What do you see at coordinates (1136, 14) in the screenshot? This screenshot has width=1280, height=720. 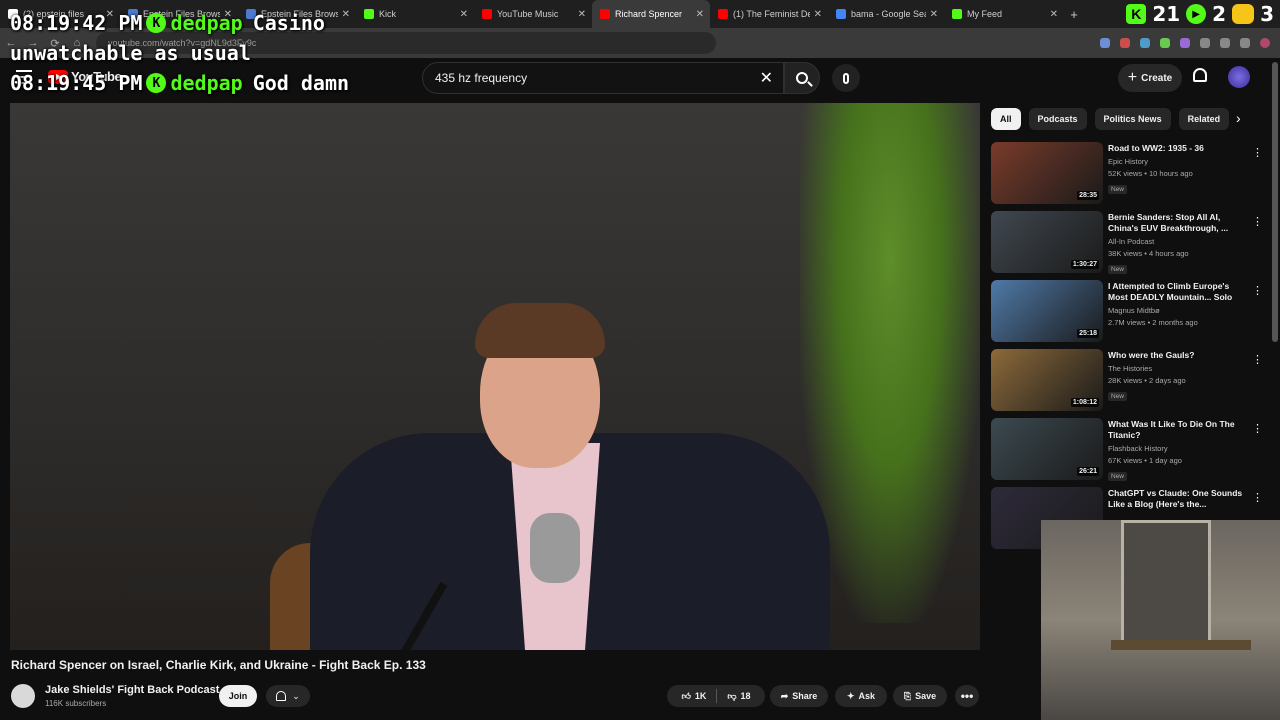 I see `kick-logo-icon: K` at bounding box center [1136, 14].